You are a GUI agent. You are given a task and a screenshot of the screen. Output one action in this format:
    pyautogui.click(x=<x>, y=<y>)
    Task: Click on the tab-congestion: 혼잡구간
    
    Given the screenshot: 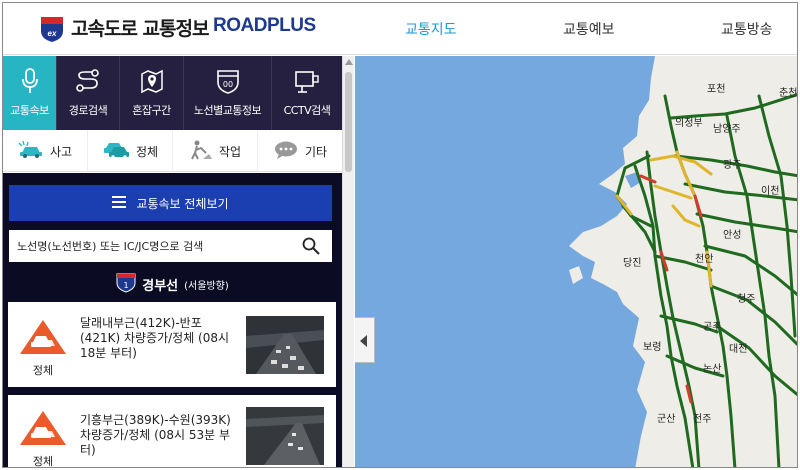 What is the action you would take?
    pyautogui.click(x=152, y=93)
    